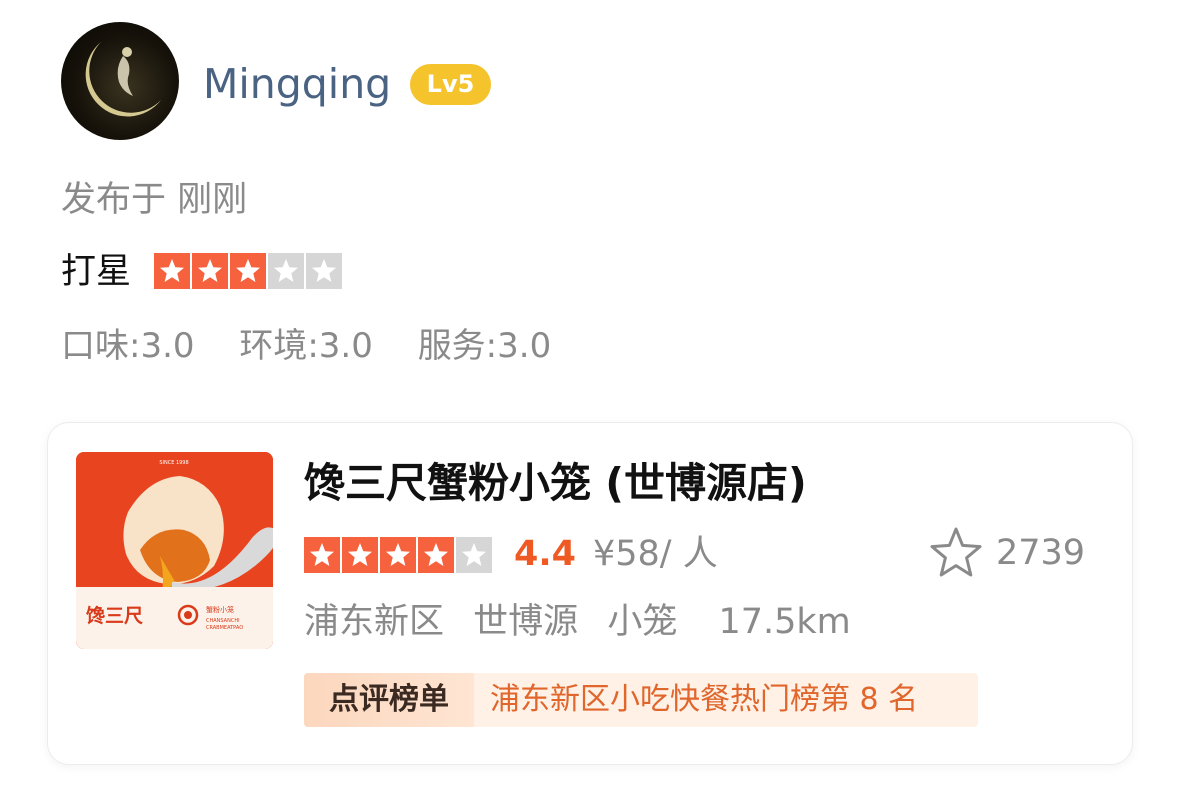  I want to click on shop-score: 4.4, so click(545, 554).